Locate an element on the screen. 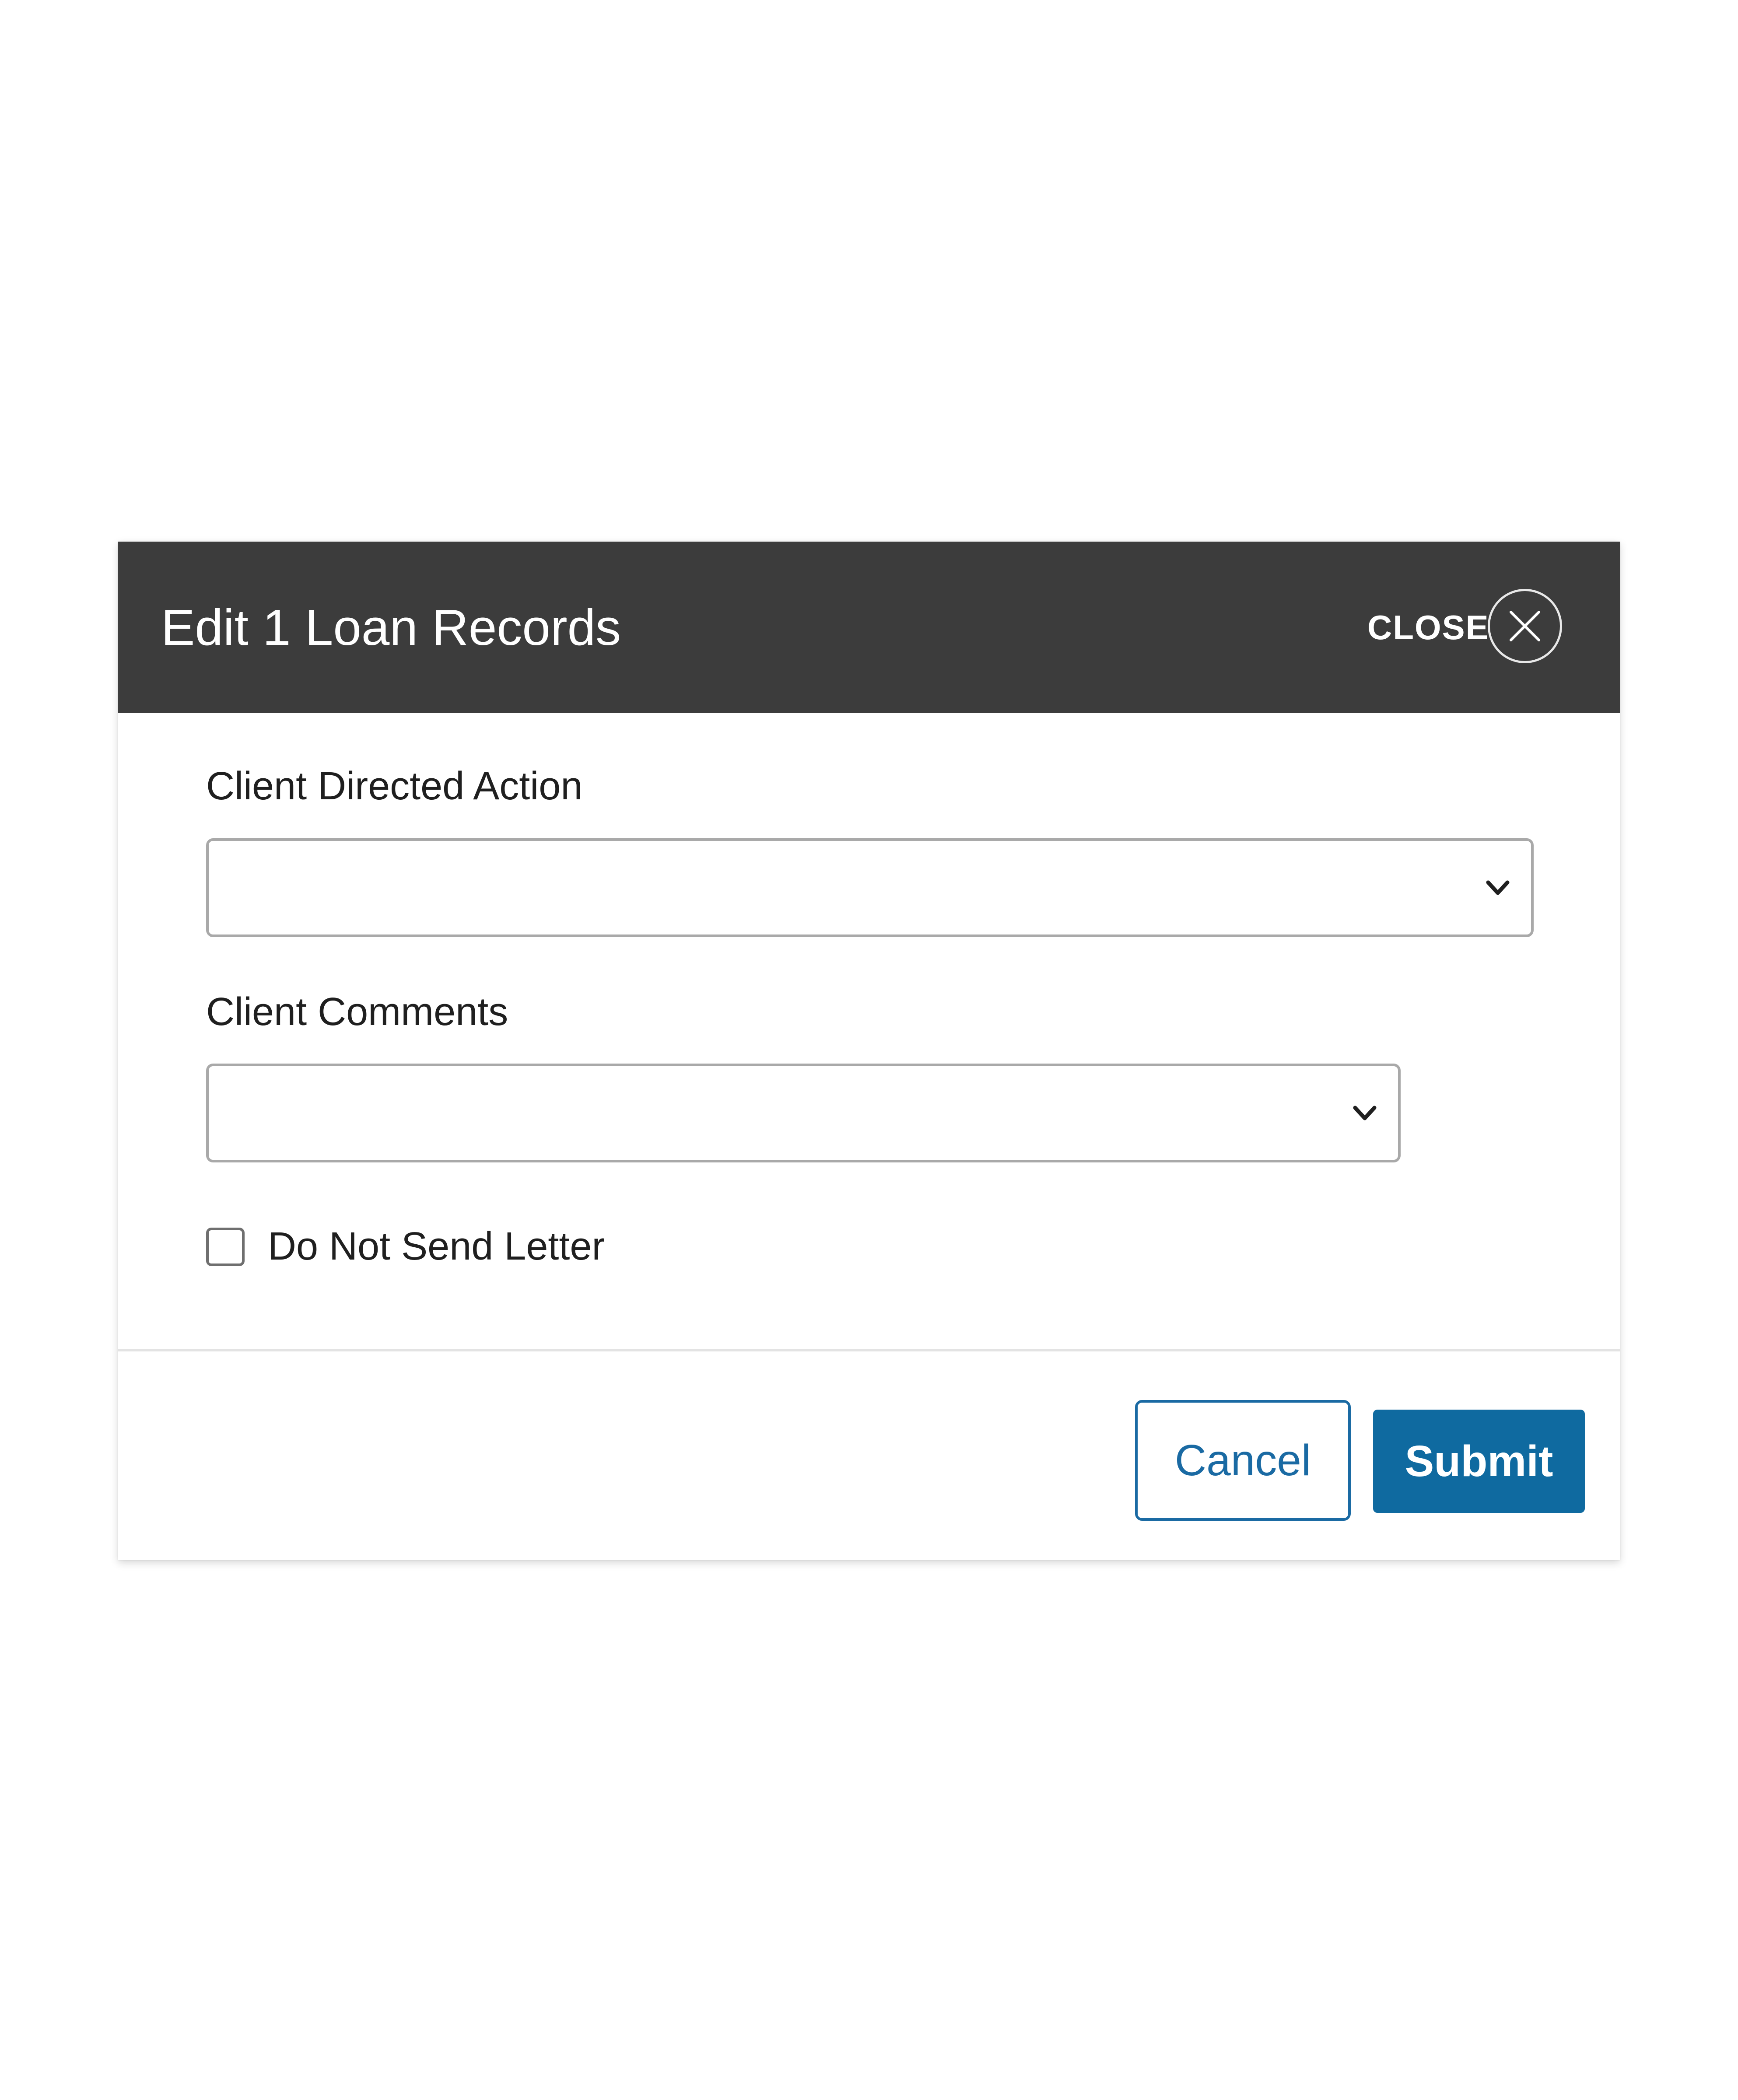 The height and width of the screenshot is (2100, 1738). footer-divider is located at coordinates (869, 1350).